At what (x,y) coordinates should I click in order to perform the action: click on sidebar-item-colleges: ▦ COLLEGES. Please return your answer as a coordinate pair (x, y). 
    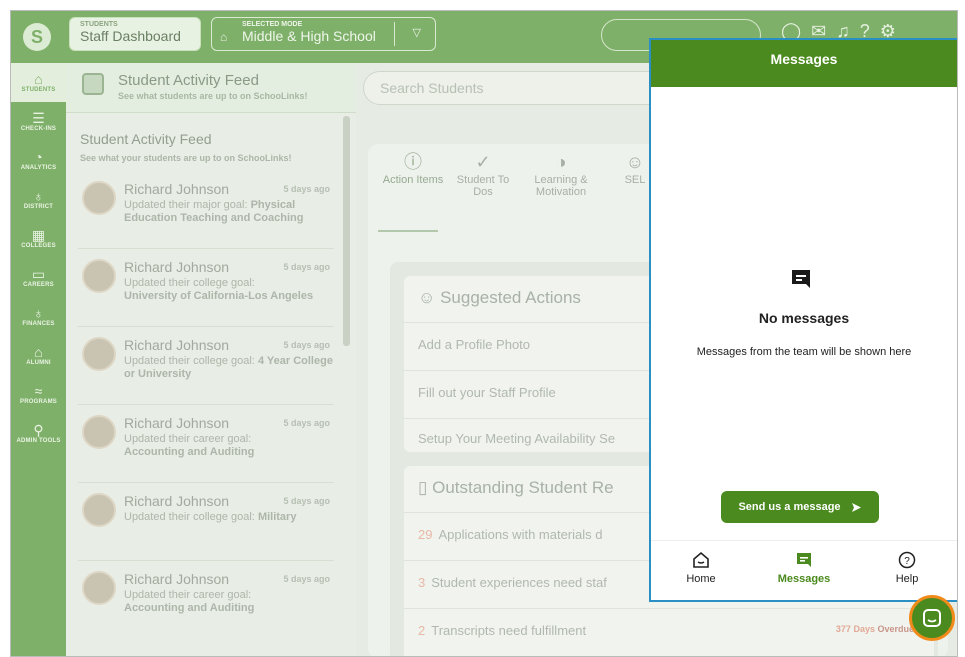
    Looking at the image, I should click on (38, 238).